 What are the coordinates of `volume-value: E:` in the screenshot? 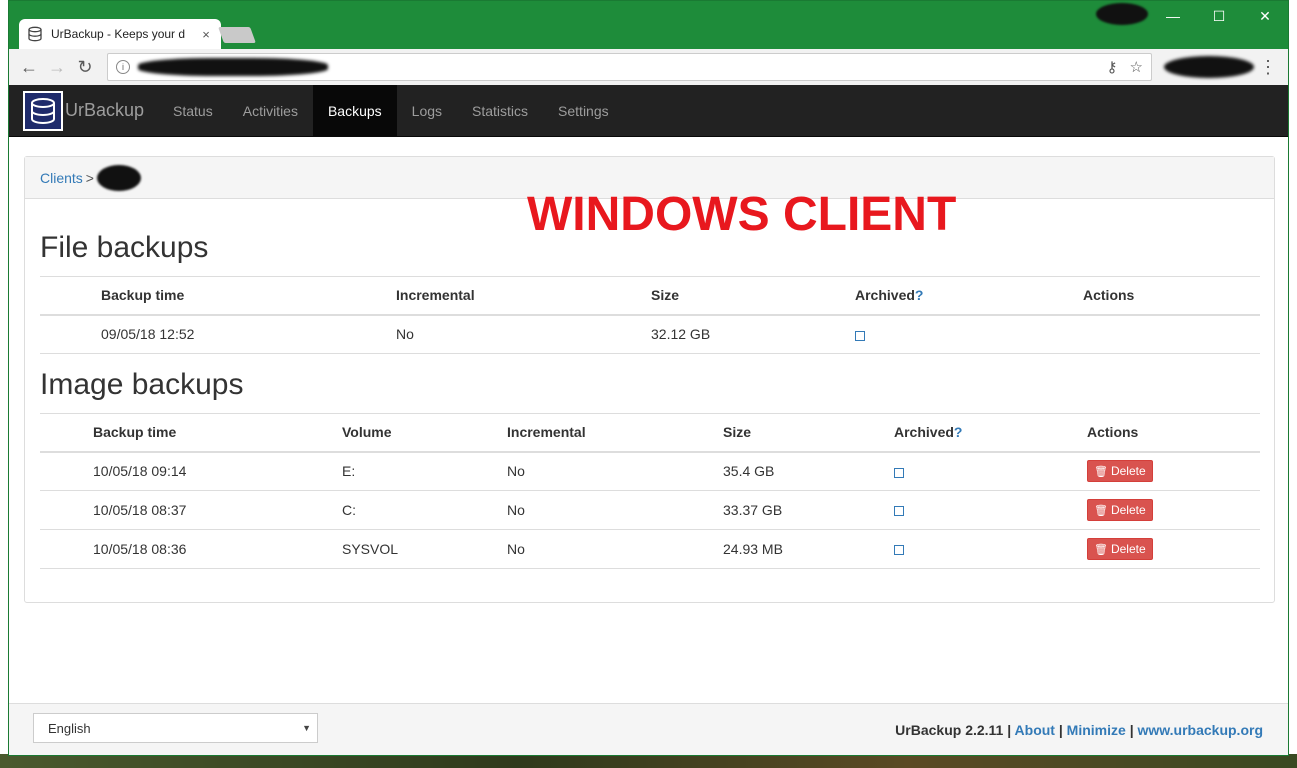 It's located at (424, 471).